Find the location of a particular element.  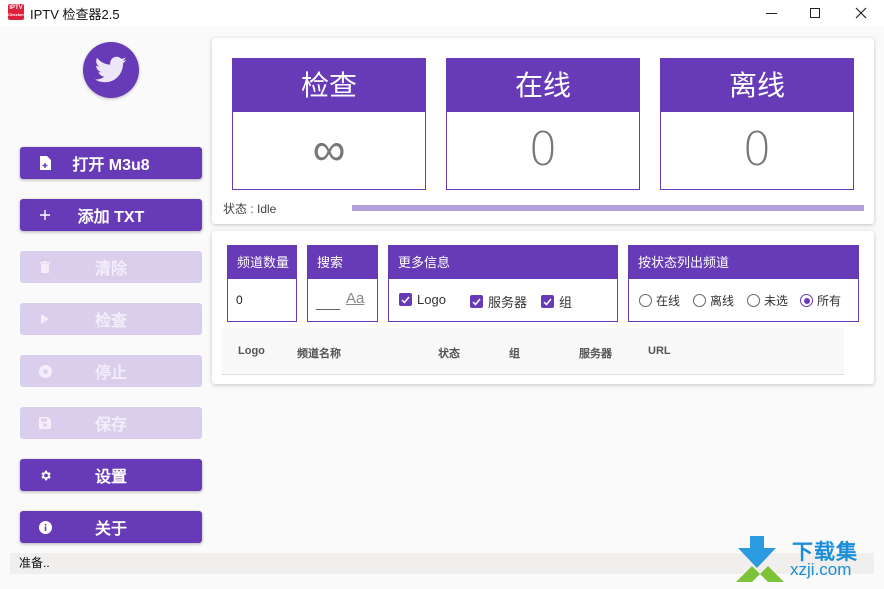

settings-label: 设置 is located at coordinates (110, 477).